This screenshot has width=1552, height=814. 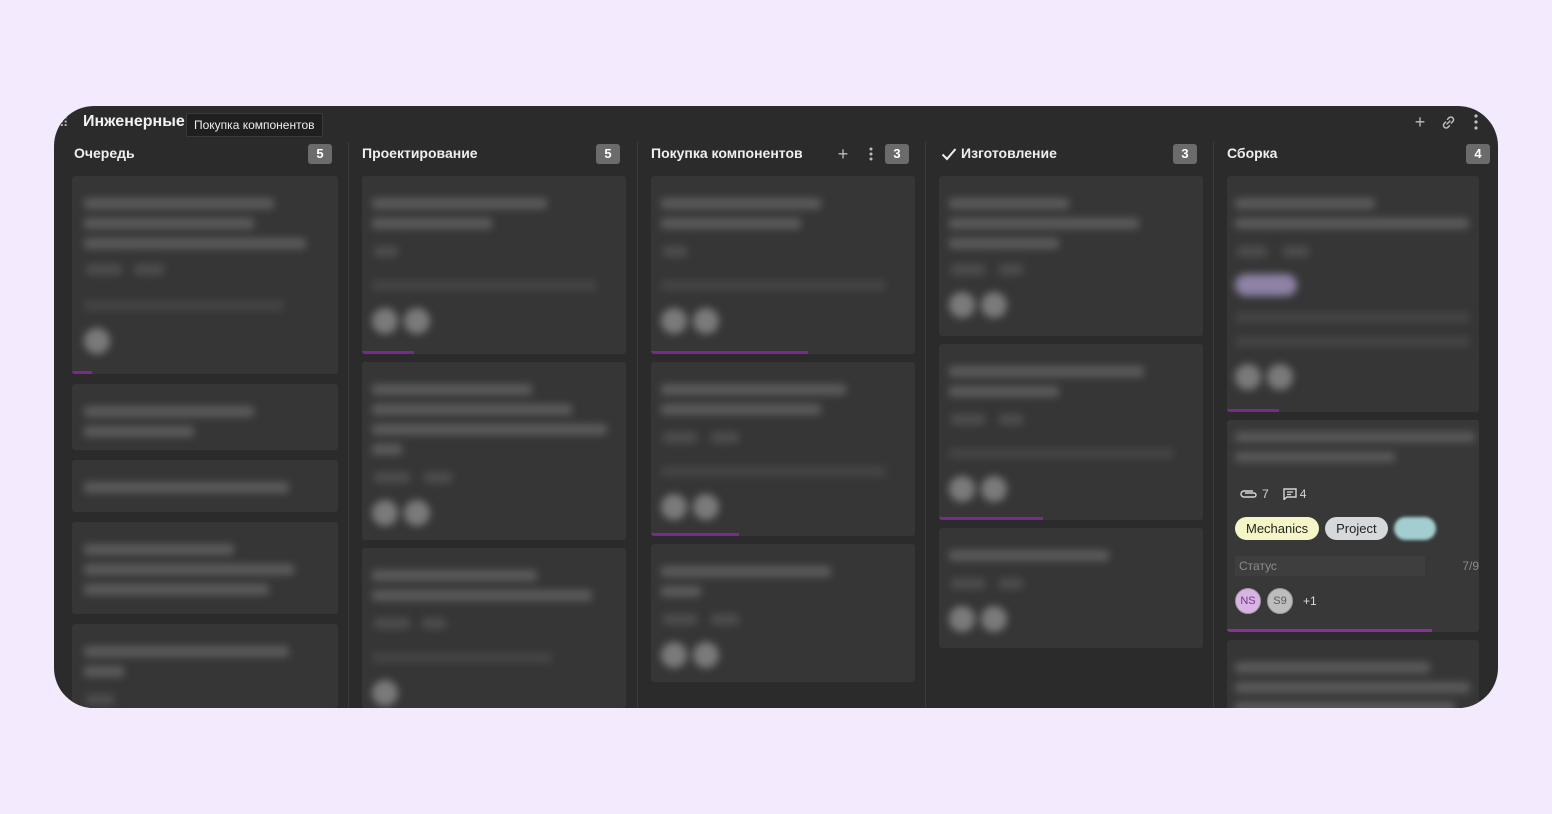 What do you see at coordinates (203, 154) in the screenshot?
I see `column-header: Очередь 5` at bounding box center [203, 154].